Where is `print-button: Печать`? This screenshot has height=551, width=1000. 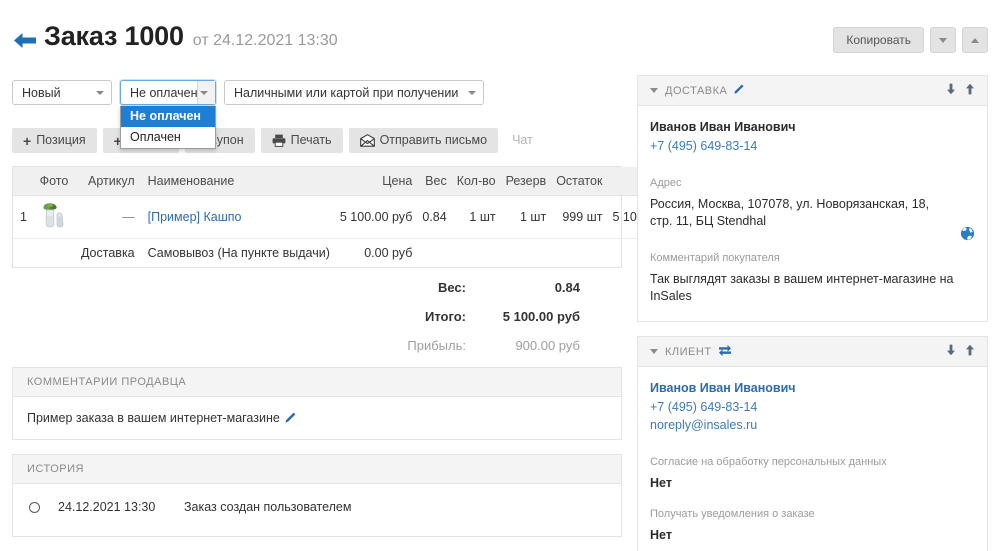 print-button: Печать is located at coordinates (301, 140).